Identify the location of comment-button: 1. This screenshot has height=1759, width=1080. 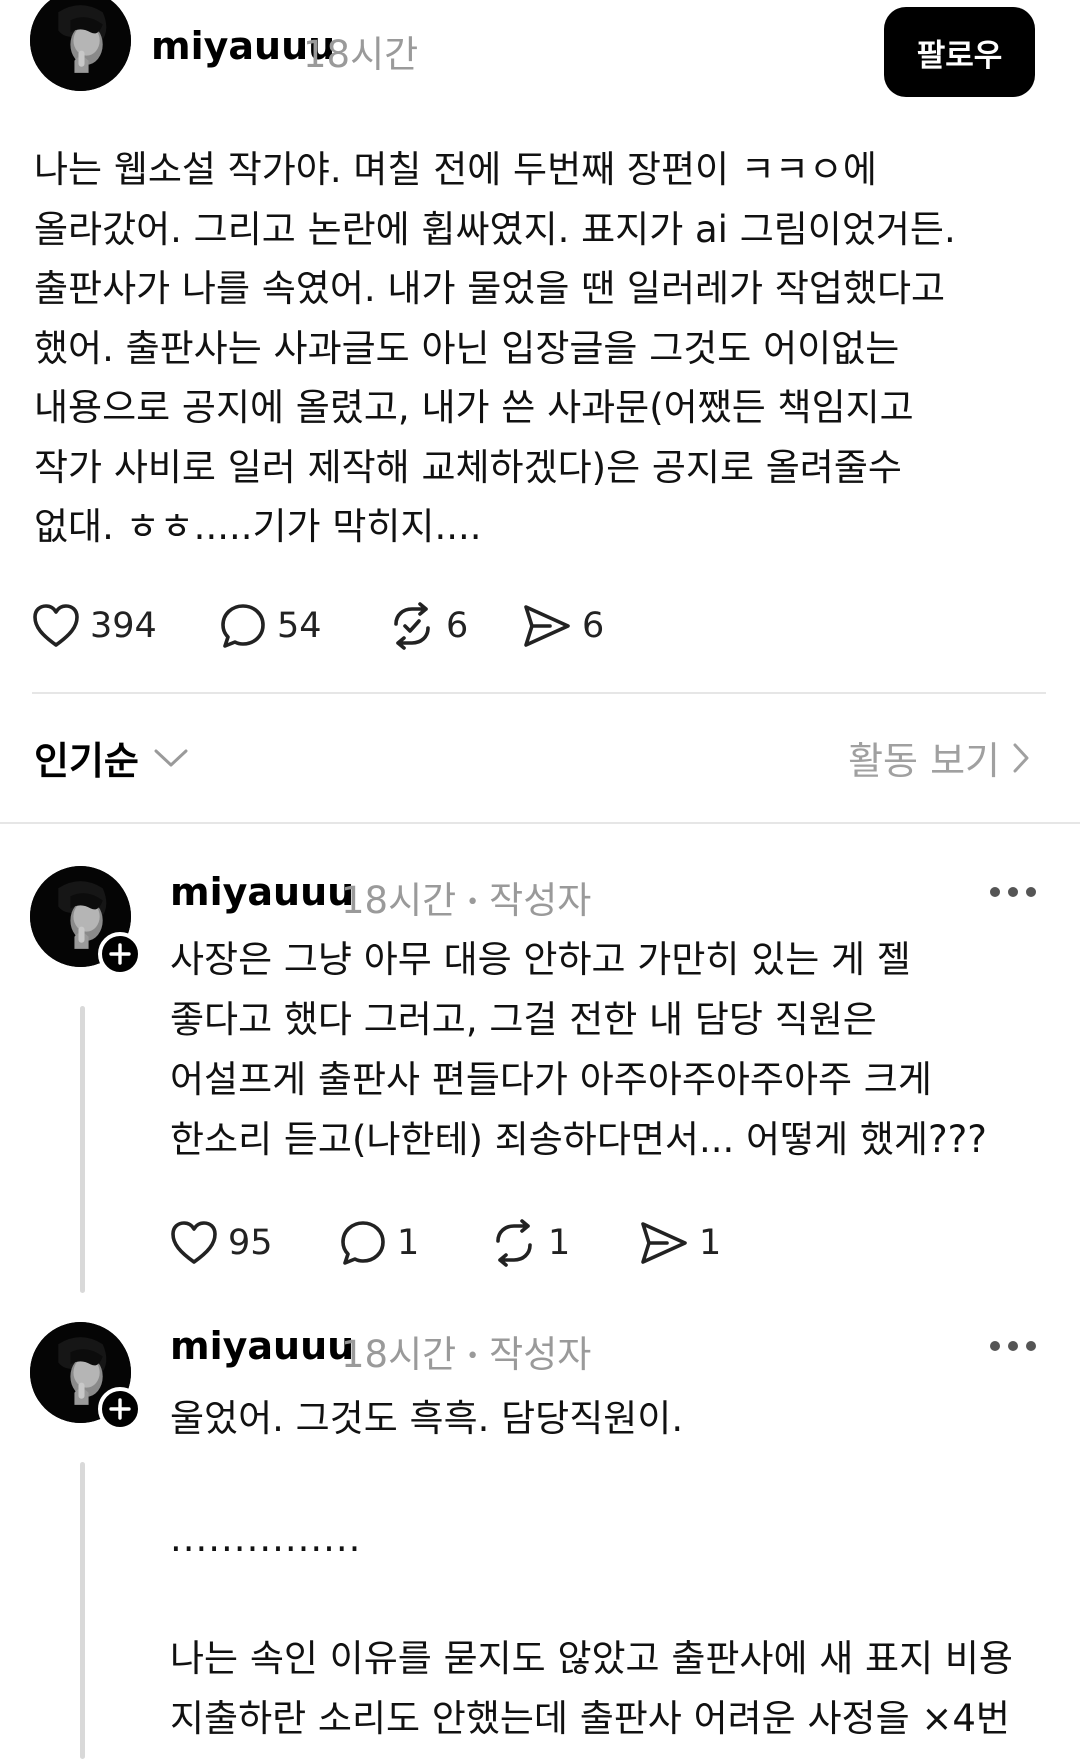
(414, 1243).